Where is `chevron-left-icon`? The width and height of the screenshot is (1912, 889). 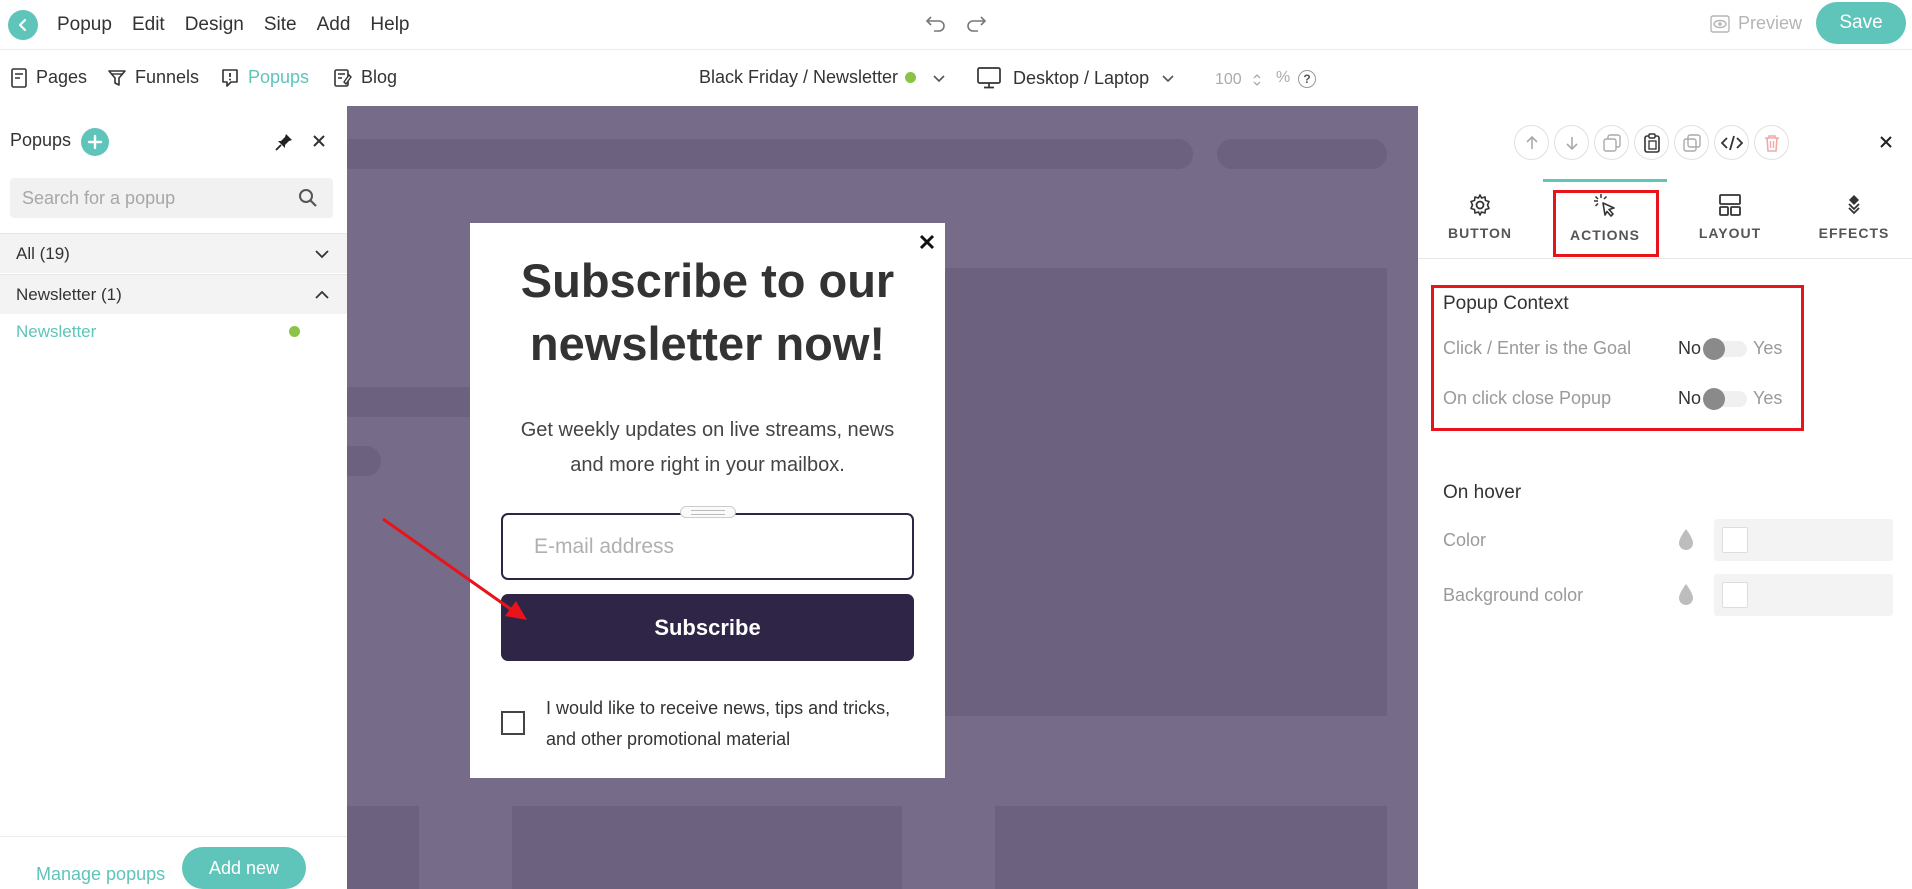 chevron-left-icon is located at coordinates (22, 25).